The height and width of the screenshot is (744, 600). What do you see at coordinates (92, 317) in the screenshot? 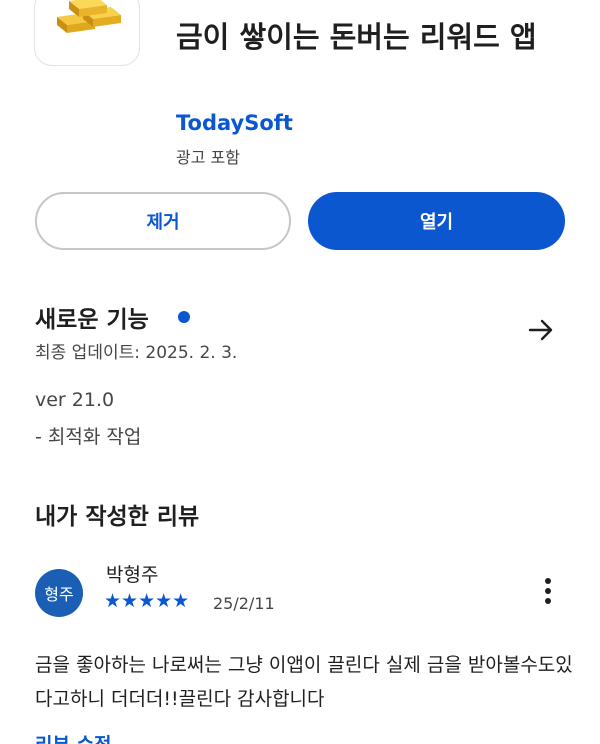
I see `whats-new-title: 새로운 기능` at bounding box center [92, 317].